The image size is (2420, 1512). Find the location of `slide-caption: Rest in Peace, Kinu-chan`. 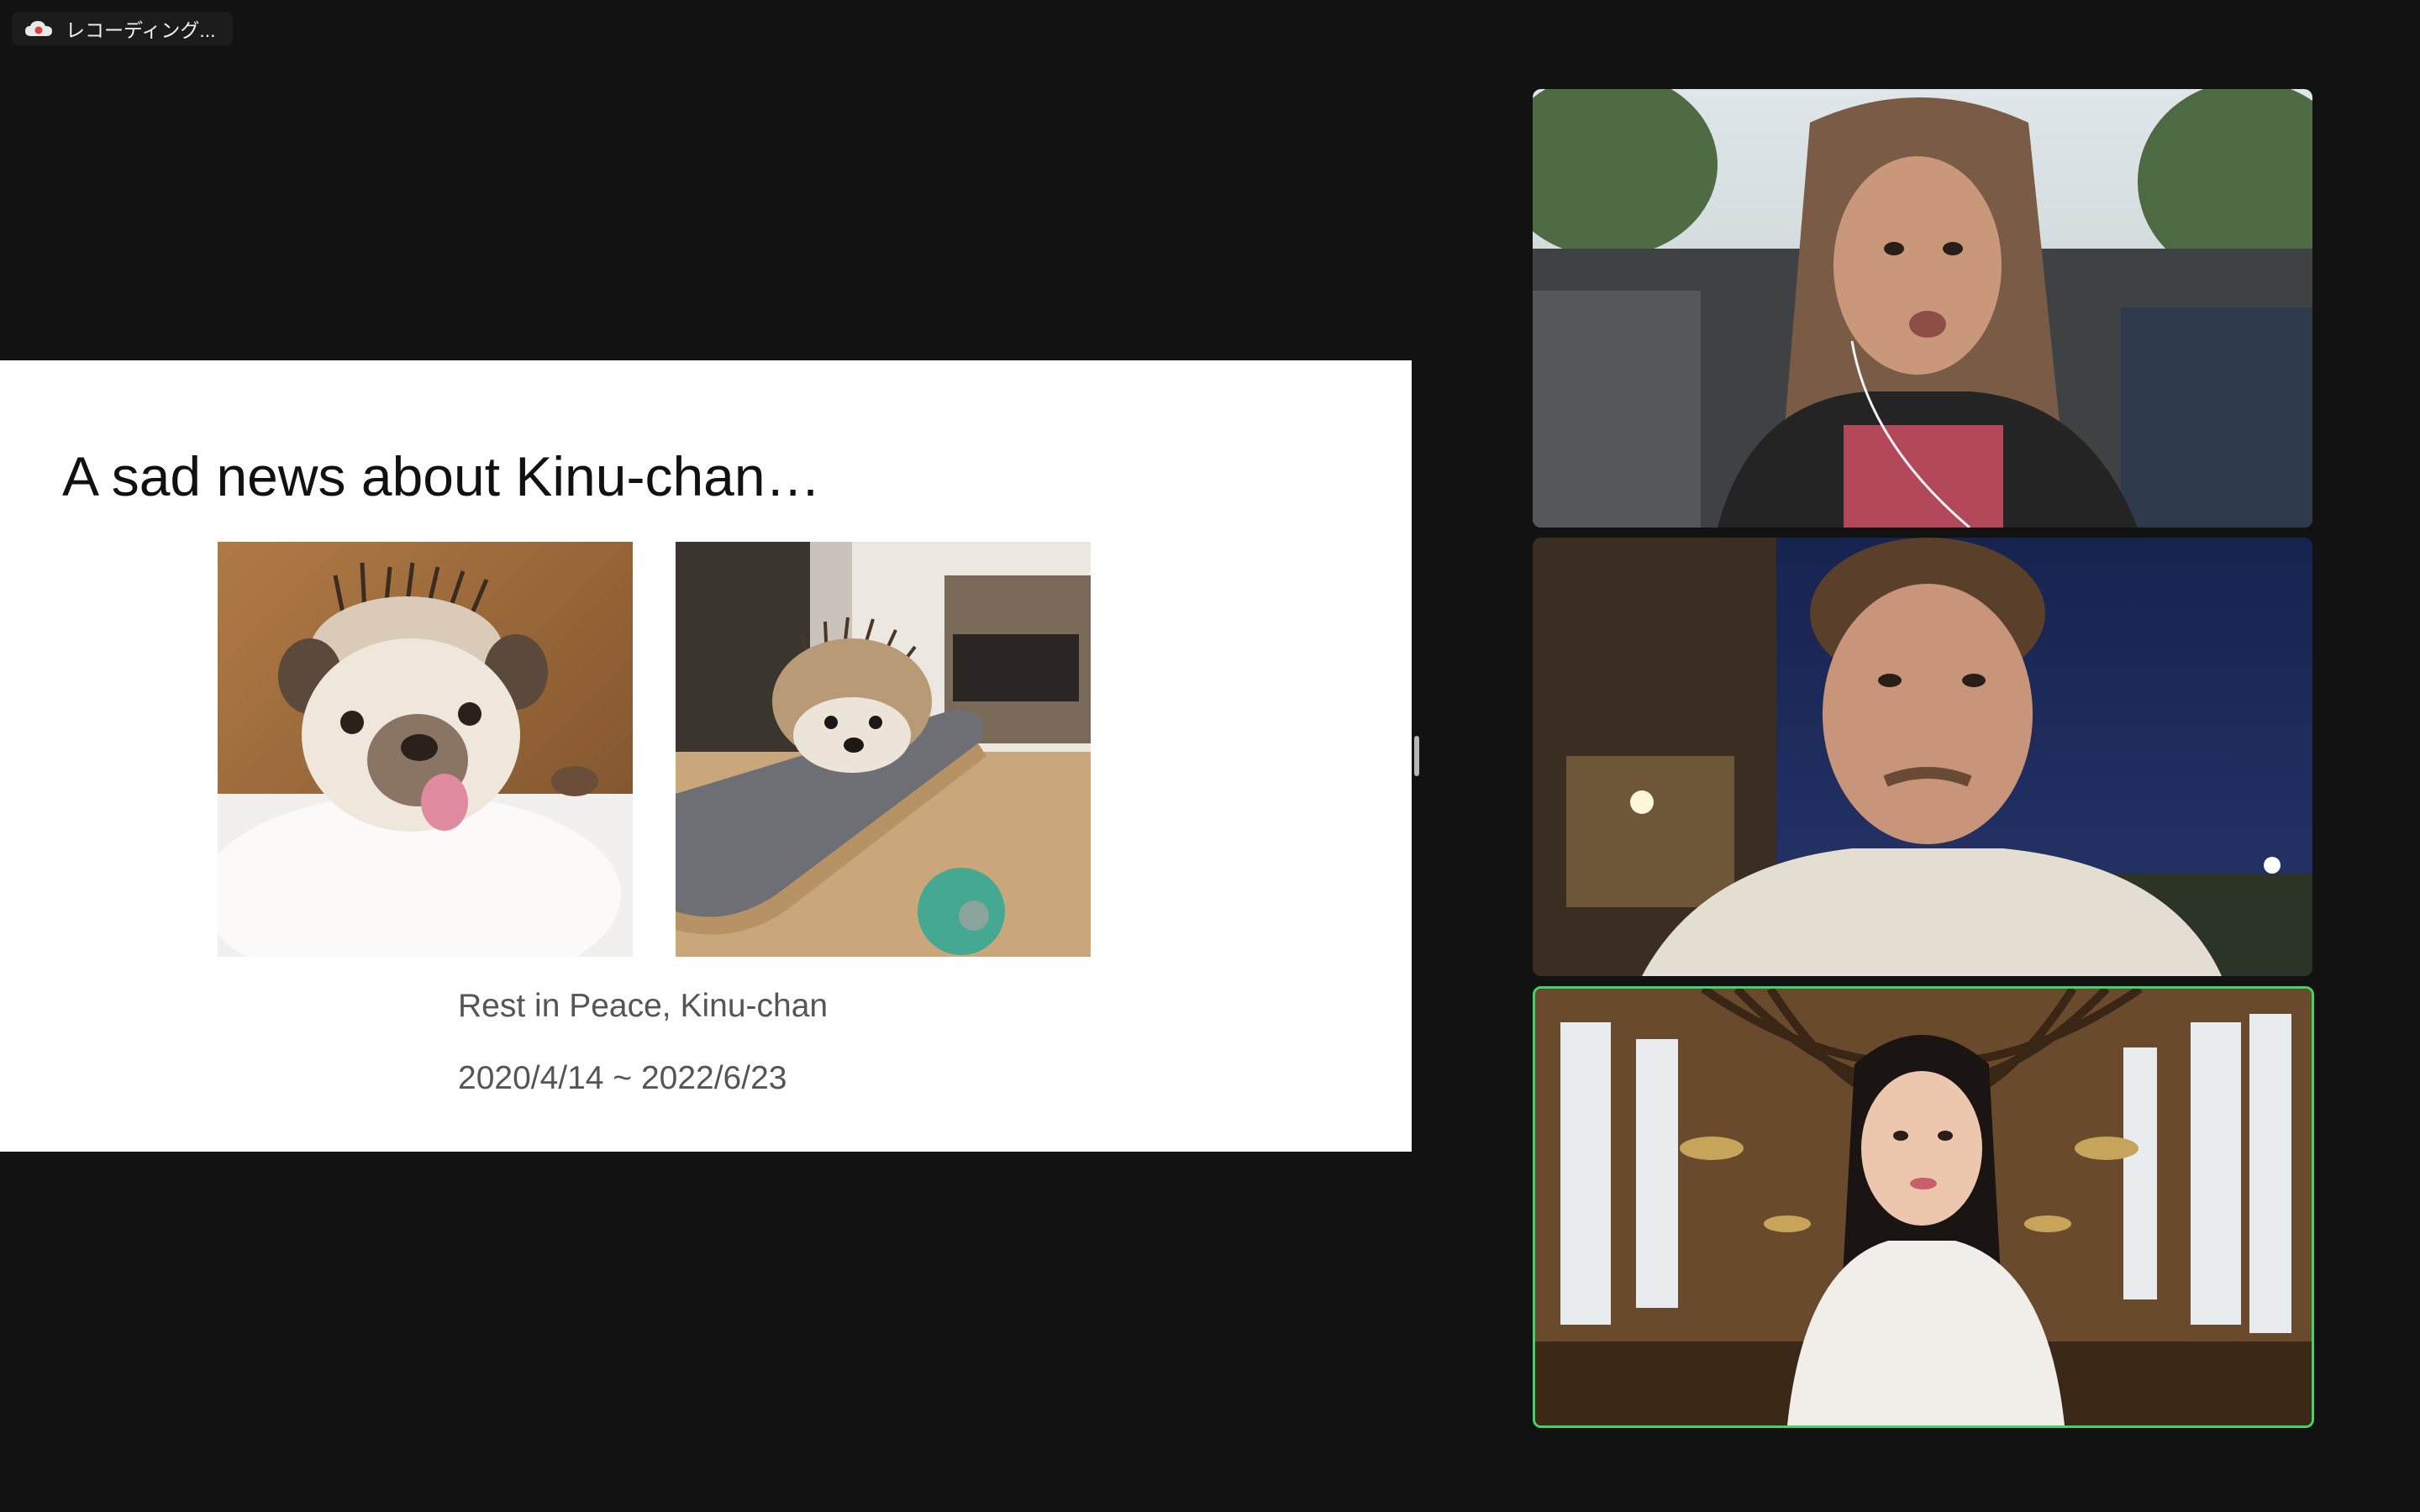

slide-caption: Rest in Peace, Kinu-chan is located at coordinates (643, 1006).